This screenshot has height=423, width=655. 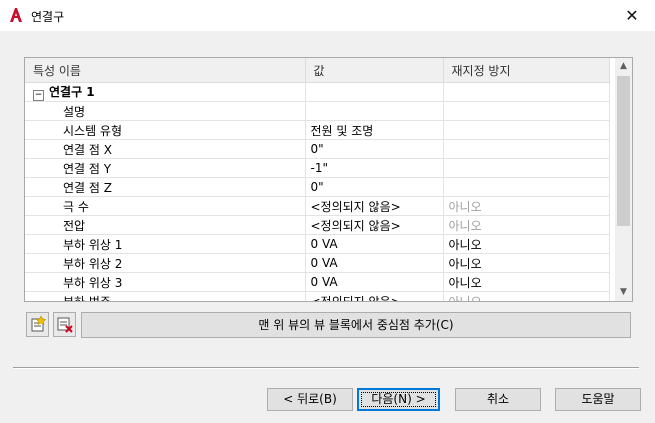 I want to click on group-label: 연결구 1, so click(x=72, y=92).